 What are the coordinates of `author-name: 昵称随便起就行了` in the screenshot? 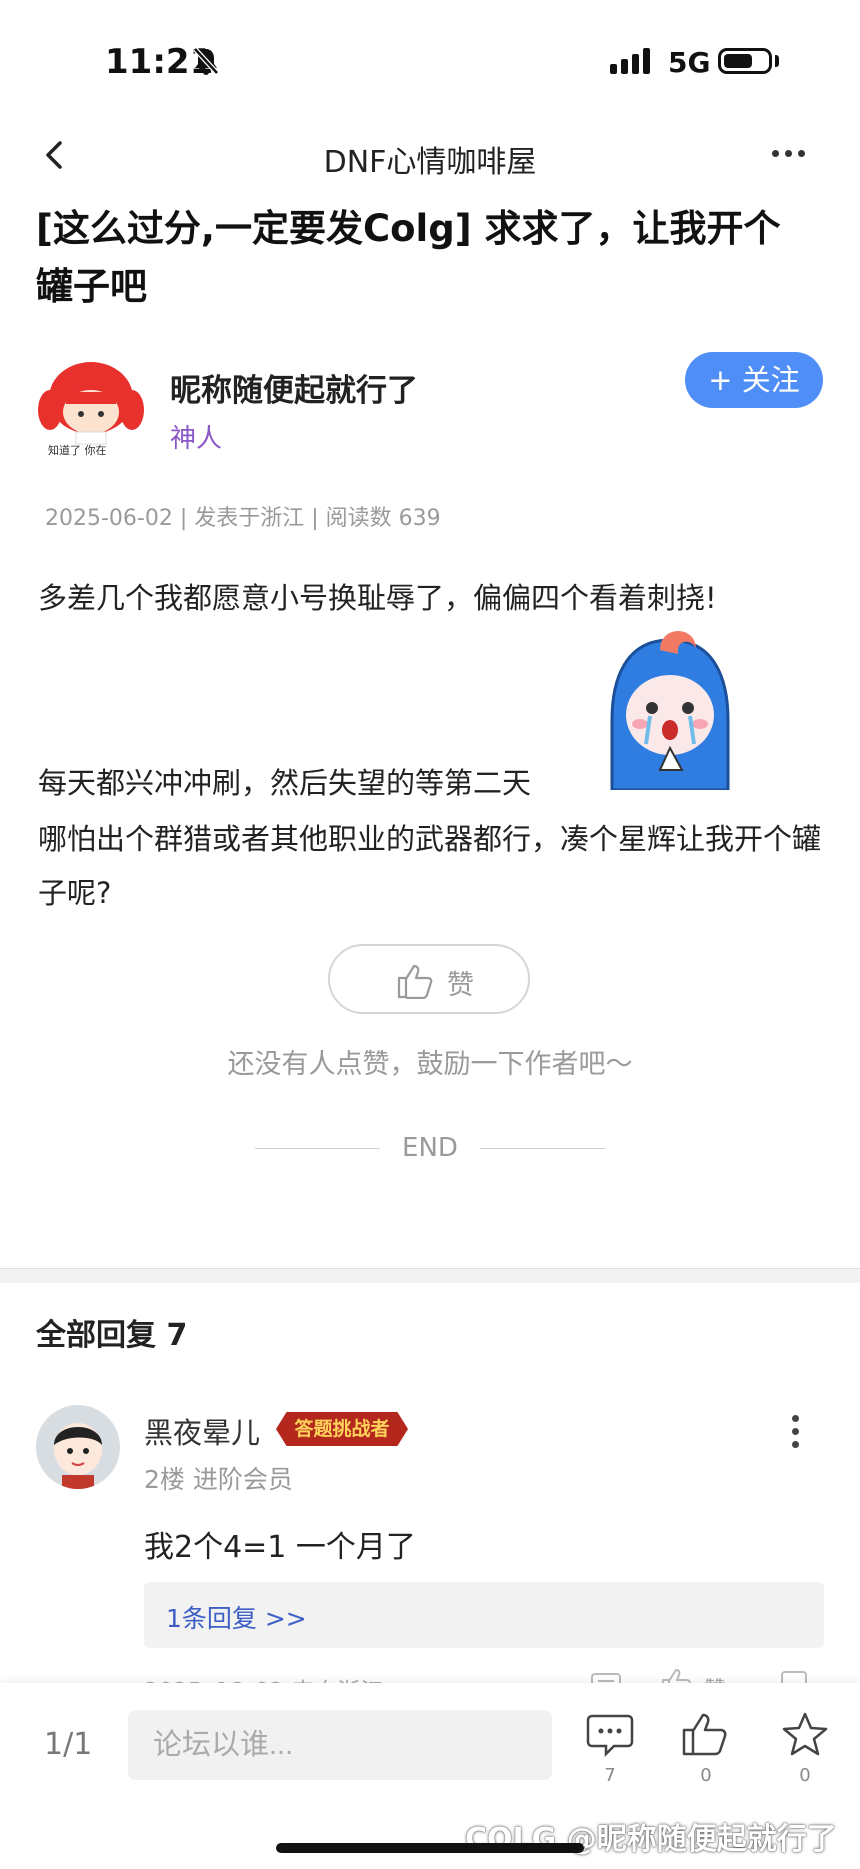 It's located at (294, 387).